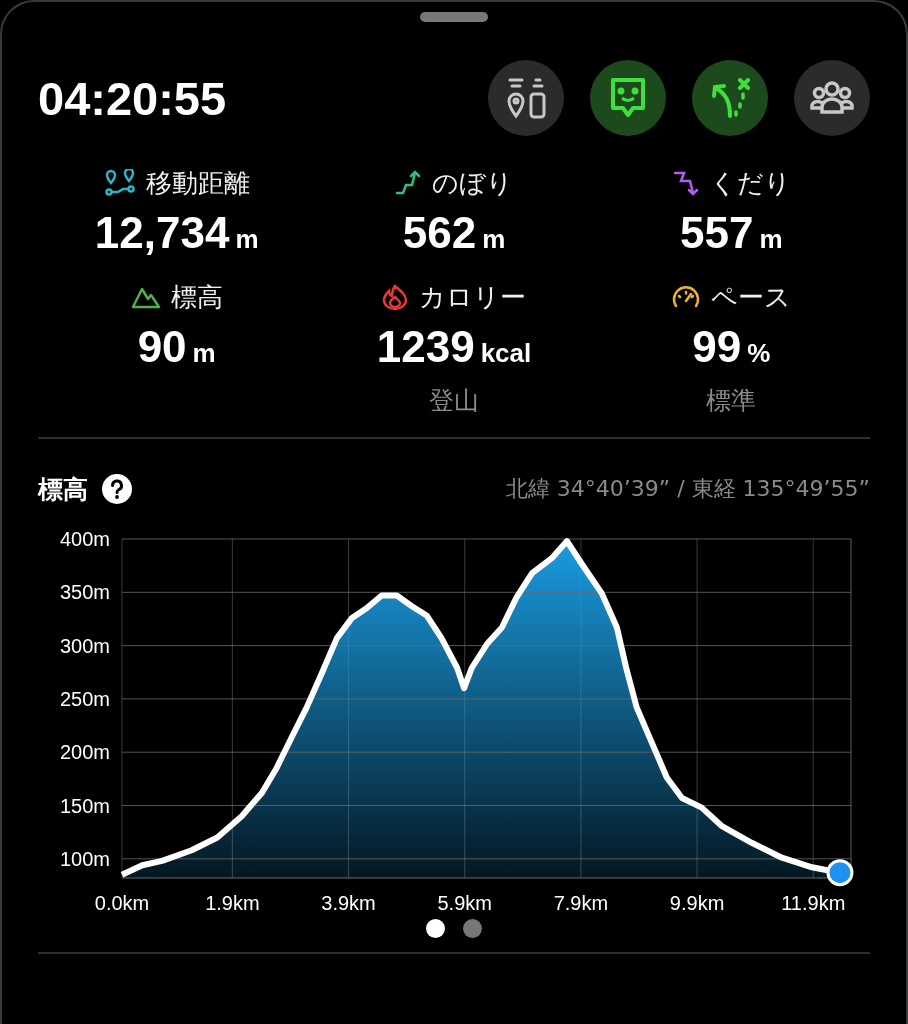 The width and height of the screenshot is (908, 1024). Describe the element at coordinates (84, 645) in the screenshot. I see `y-axis-label: 300m` at that location.